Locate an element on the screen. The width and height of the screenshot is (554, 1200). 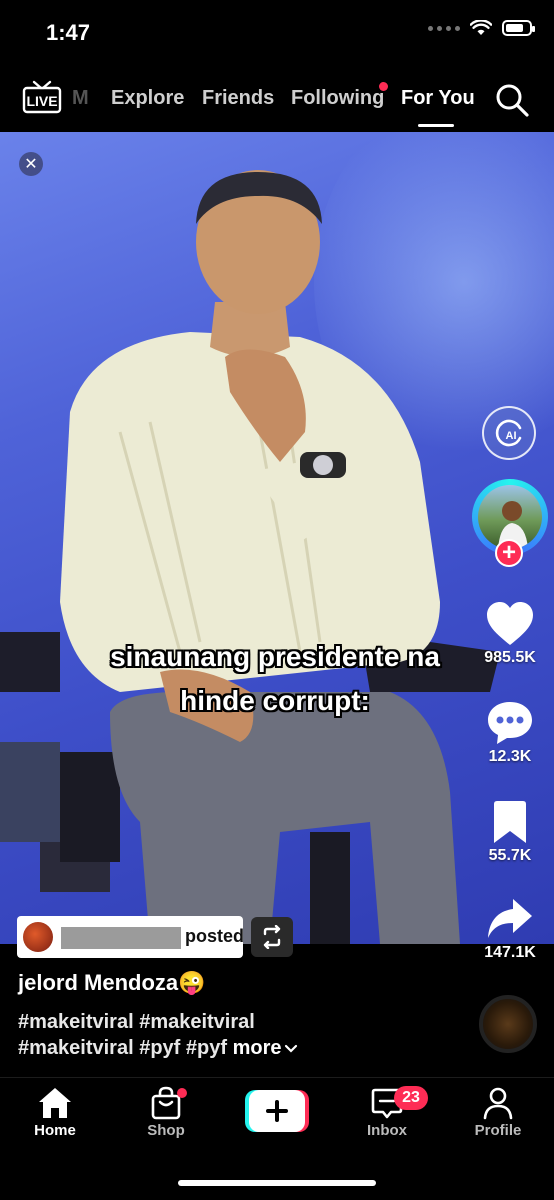
caption-line-2: hinde corrupt: is located at coordinates (275, 700).